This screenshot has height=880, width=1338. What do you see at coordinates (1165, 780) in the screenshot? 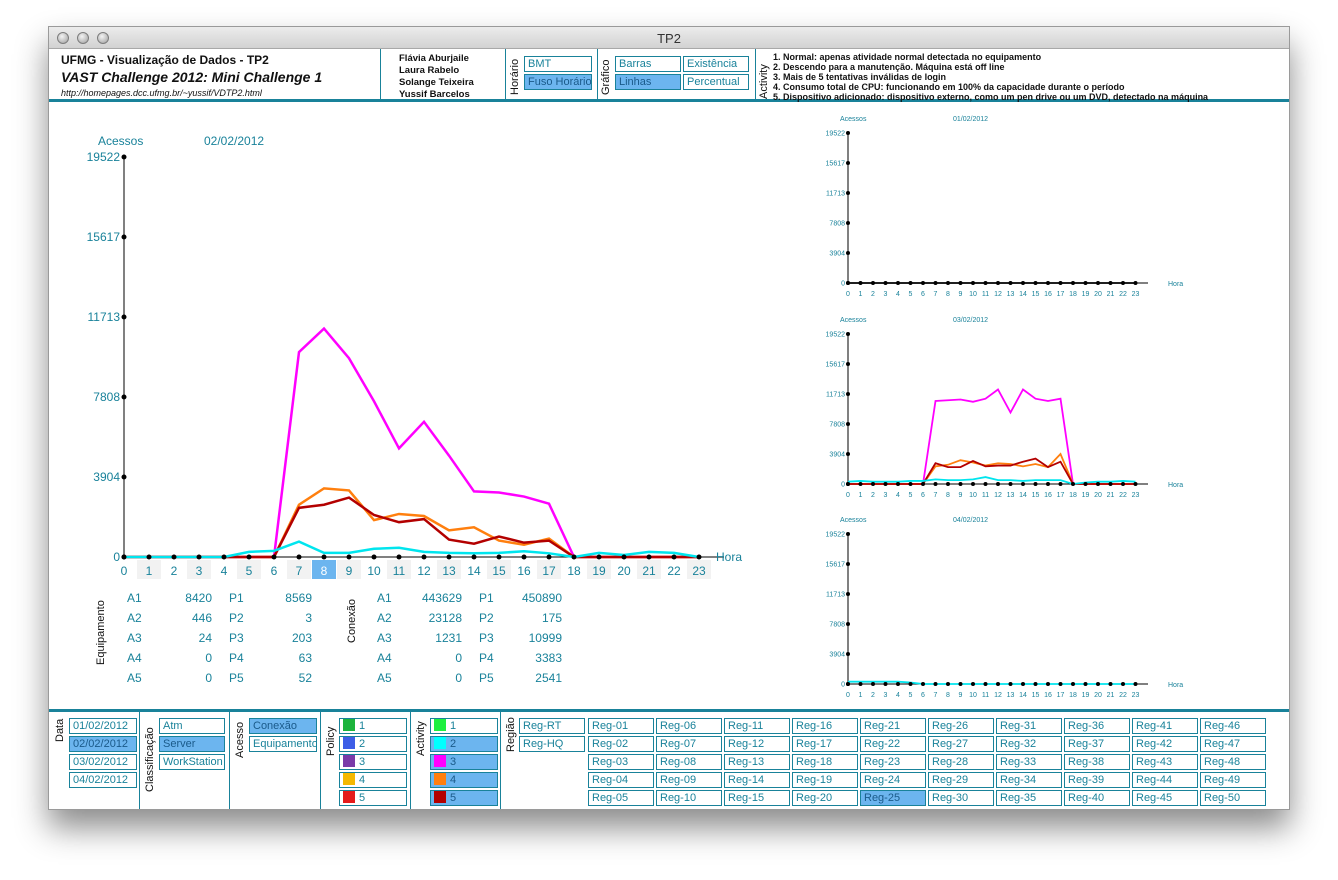
I see `region-option: Reg-44` at bounding box center [1165, 780].